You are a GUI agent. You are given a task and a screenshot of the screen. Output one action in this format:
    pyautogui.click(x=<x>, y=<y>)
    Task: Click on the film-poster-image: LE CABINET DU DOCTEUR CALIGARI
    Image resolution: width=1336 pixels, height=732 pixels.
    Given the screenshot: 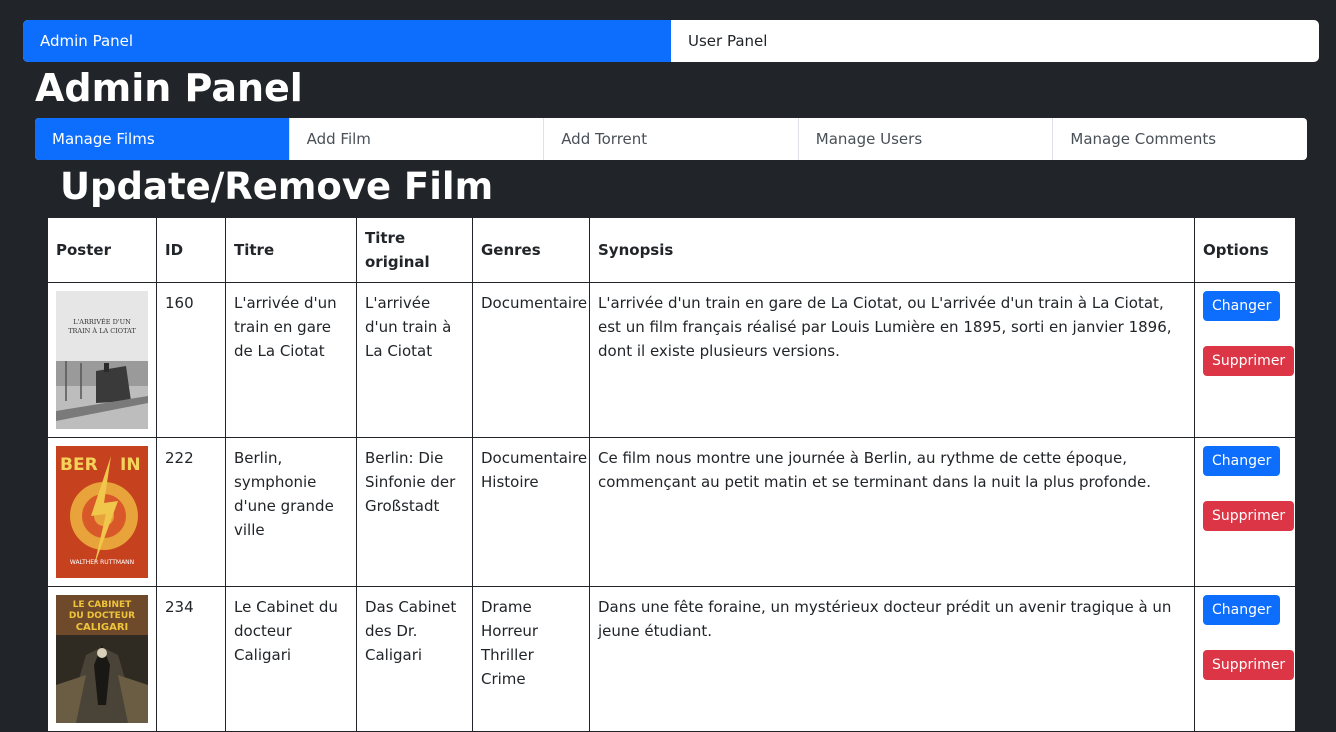 What is the action you would take?
    pyautogui.click(x=102, y=659)
    